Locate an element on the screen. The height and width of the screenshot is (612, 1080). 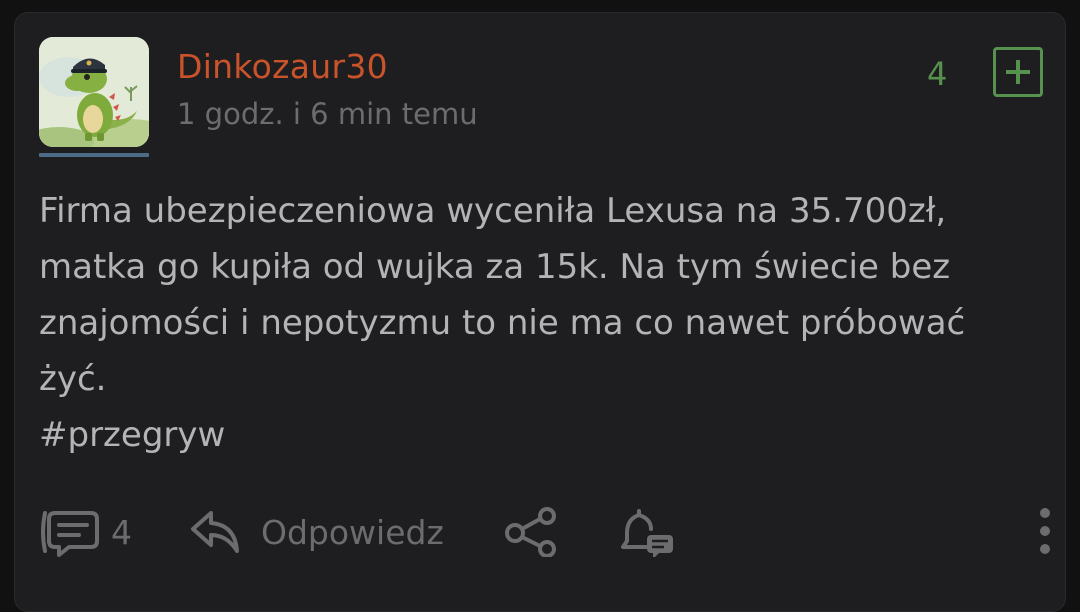
reply-button: Odpowiedz is located at coordinates (316, 532).